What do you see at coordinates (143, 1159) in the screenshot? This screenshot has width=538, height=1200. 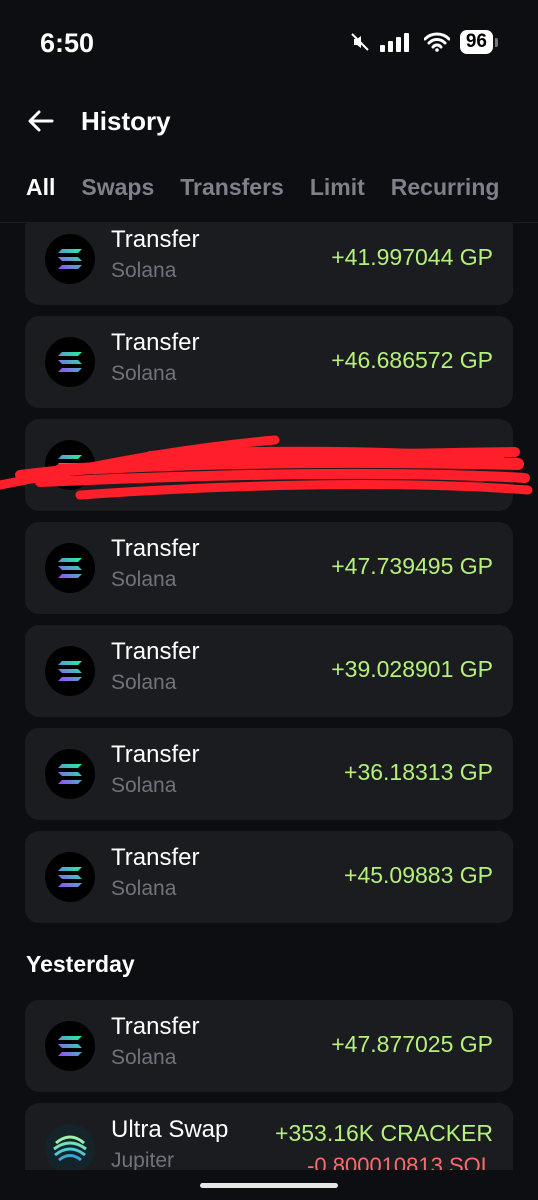 I see `transaction-network: Jupiter` at bounding box center [143, 1159].